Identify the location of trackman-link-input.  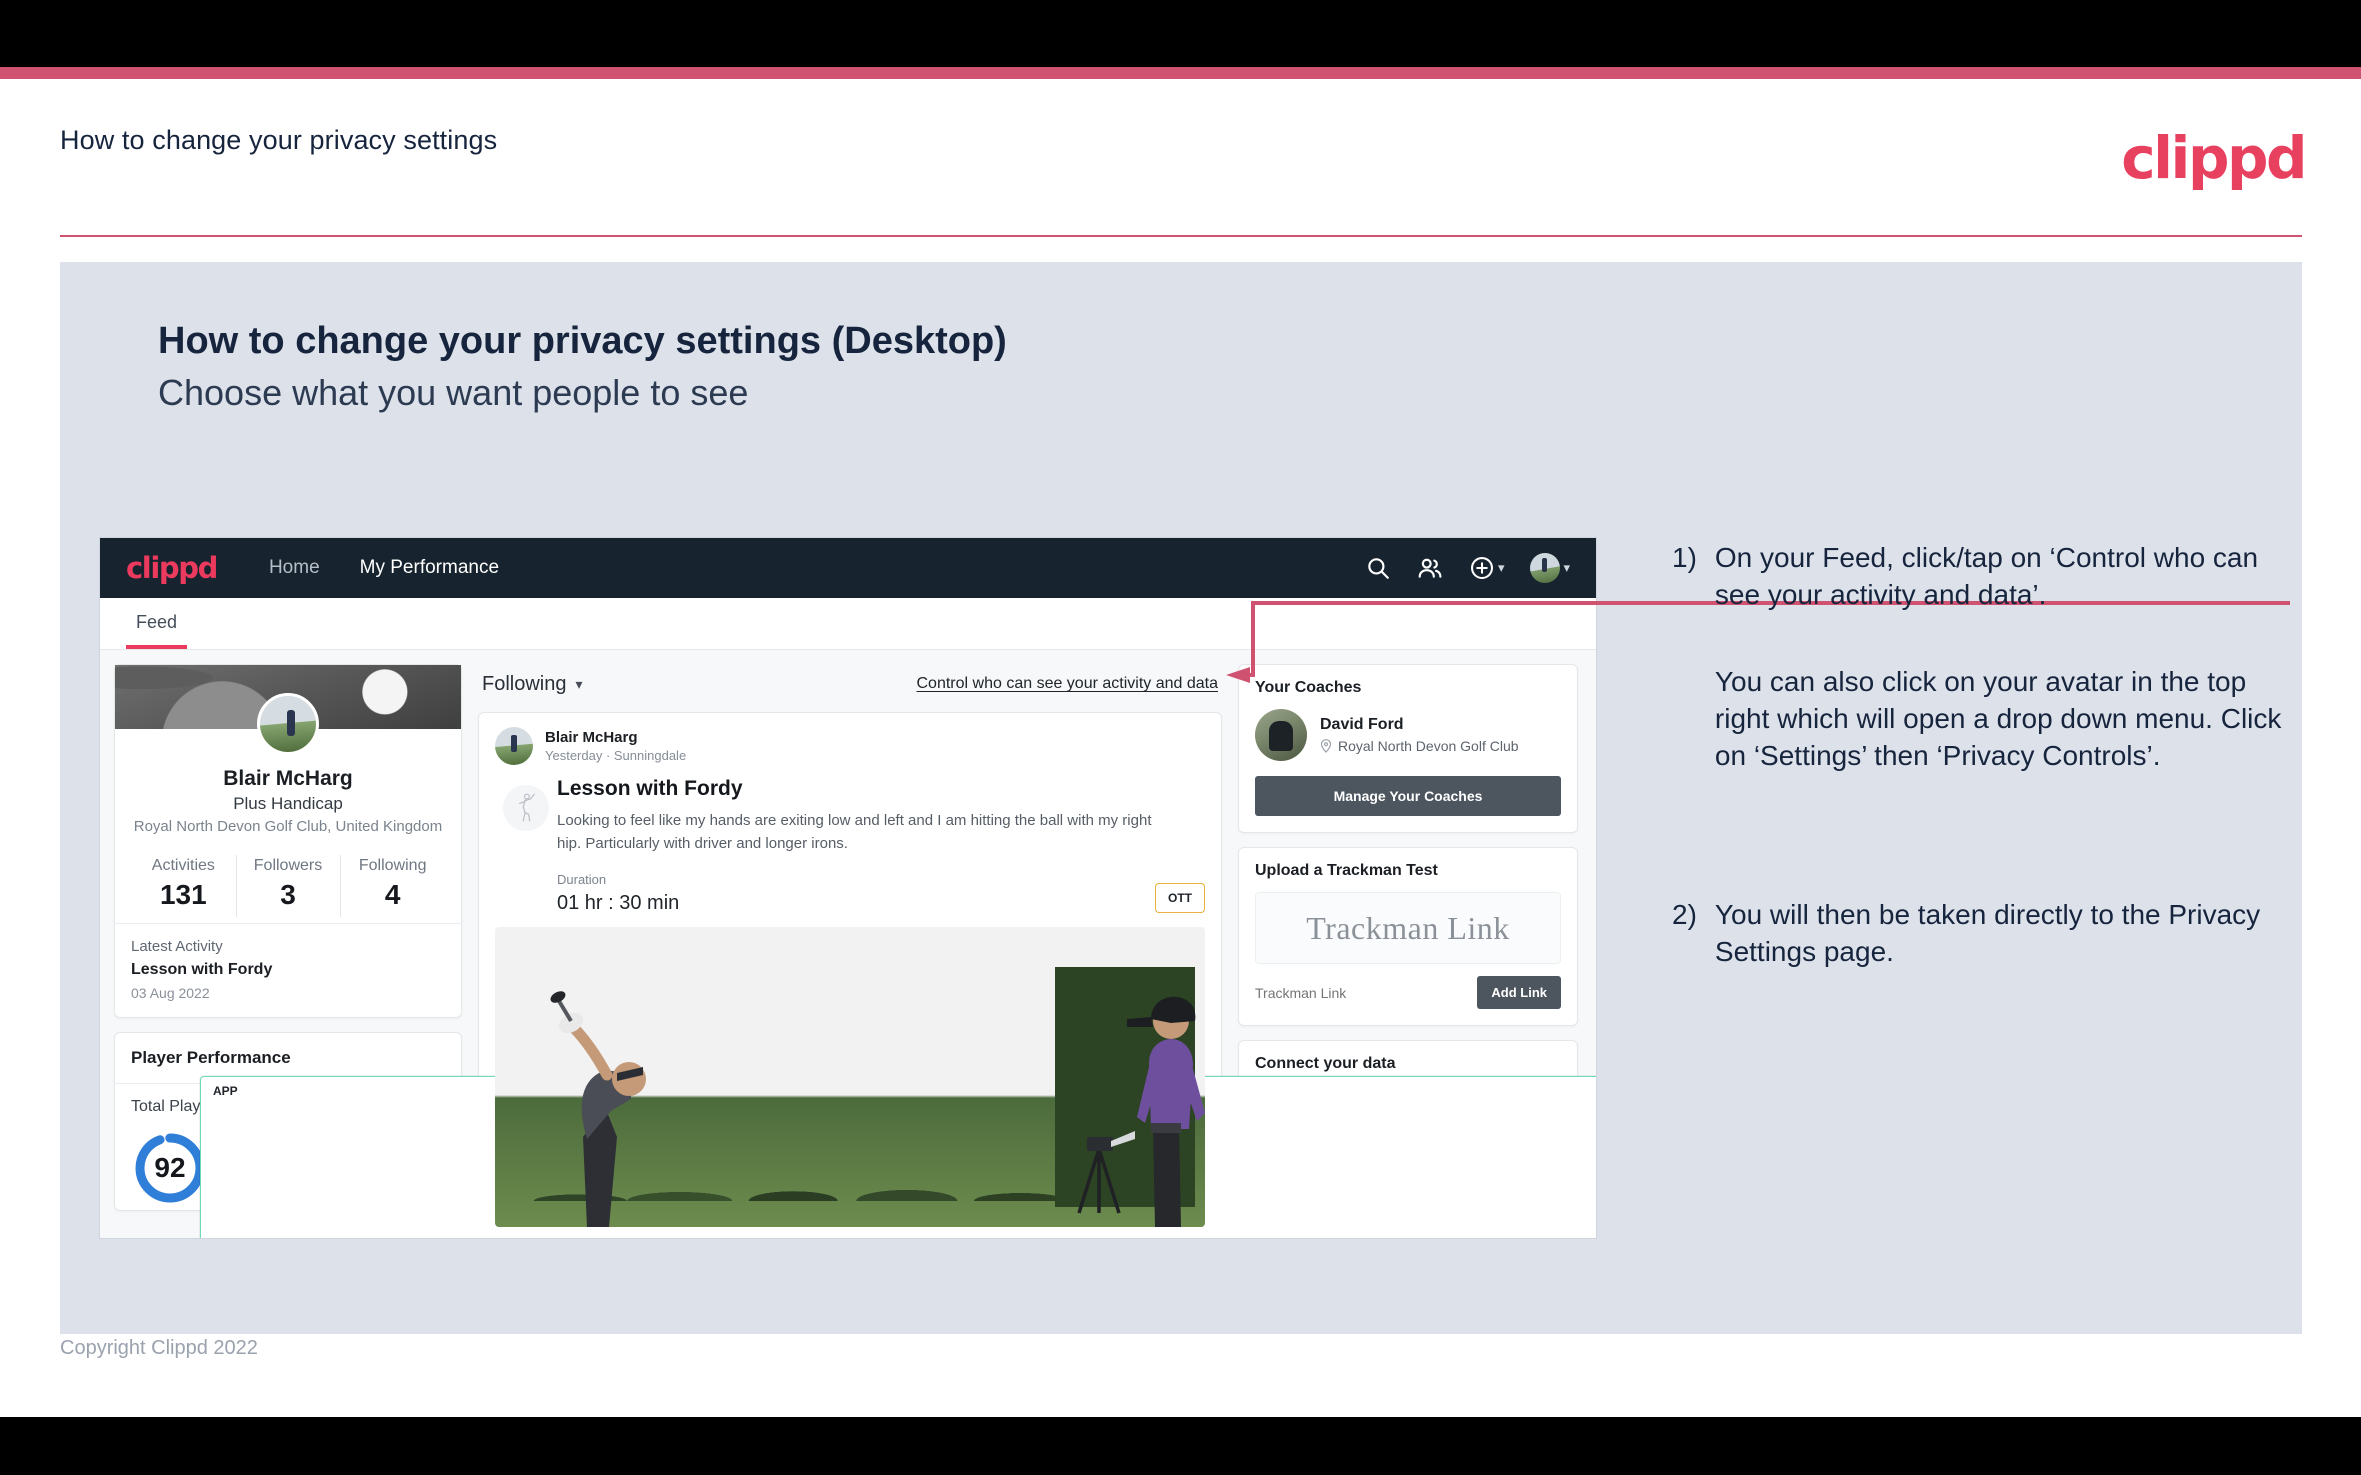
(1362, 992).